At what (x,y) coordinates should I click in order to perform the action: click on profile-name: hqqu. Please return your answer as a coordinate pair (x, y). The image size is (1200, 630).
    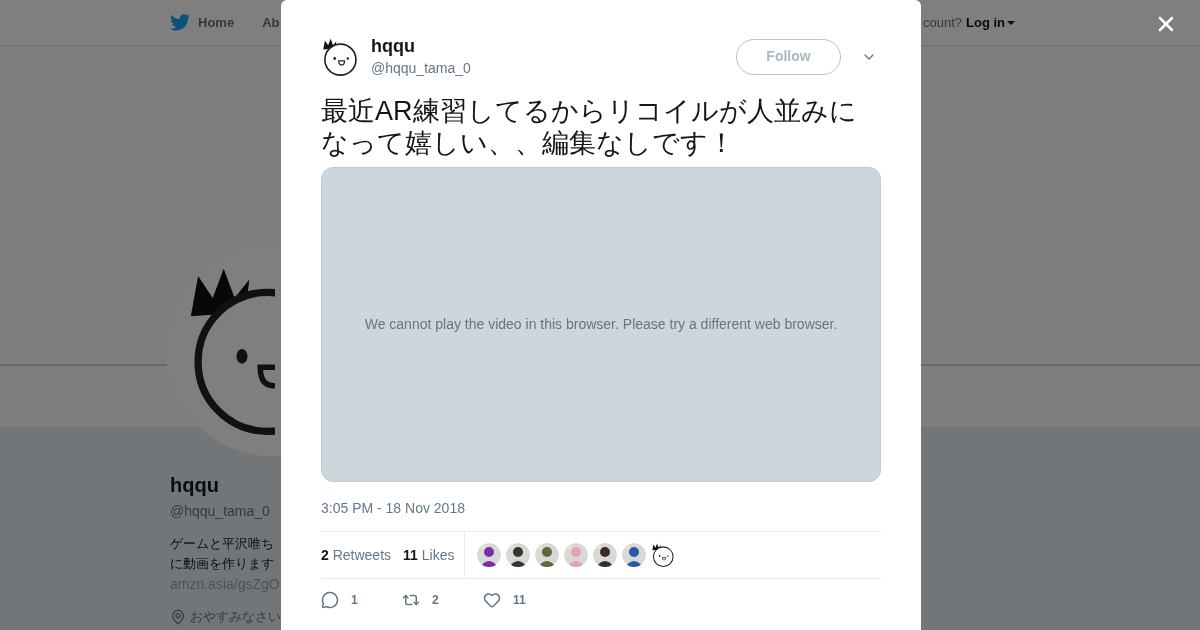
    Looking at the image, I should click on (195, 485).